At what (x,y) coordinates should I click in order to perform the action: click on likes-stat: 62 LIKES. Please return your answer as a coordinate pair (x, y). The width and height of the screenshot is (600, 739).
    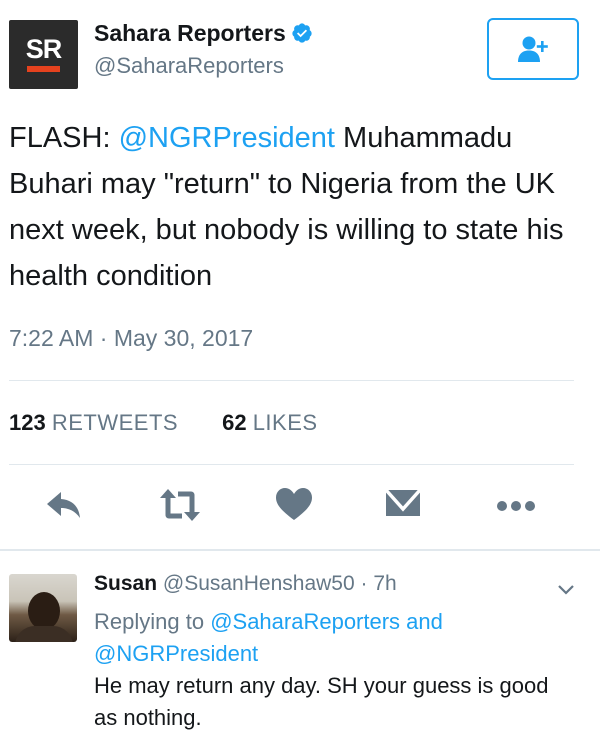
    Looking at the image, I should click on (269, 423).